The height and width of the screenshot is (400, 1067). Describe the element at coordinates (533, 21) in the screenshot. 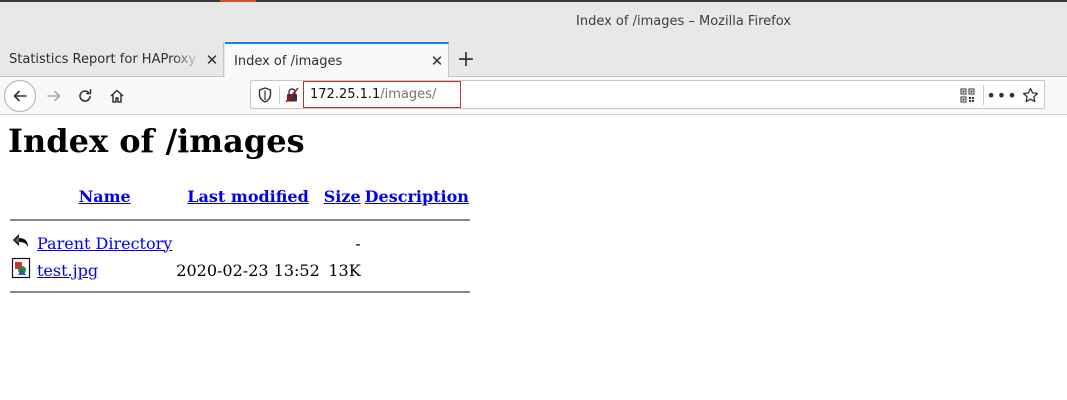

I see `window-titlebar: Index of /images – Mozilla Firefox` at that location.